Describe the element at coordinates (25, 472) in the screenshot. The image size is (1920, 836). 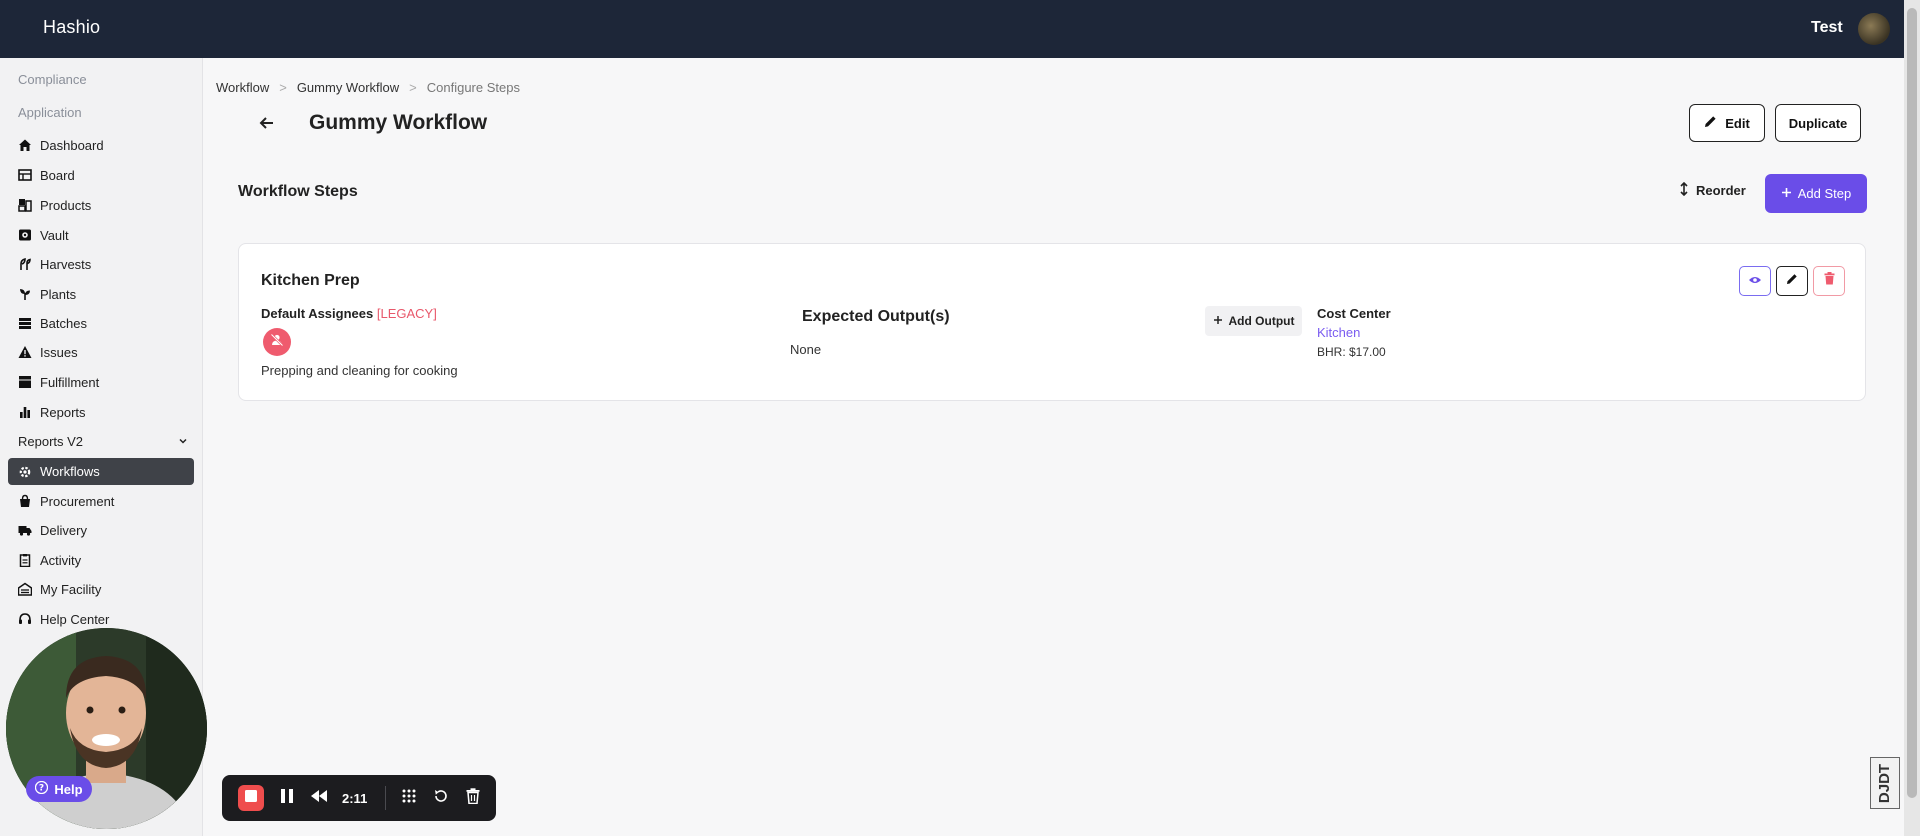
I see `workflow-icon` at that location.